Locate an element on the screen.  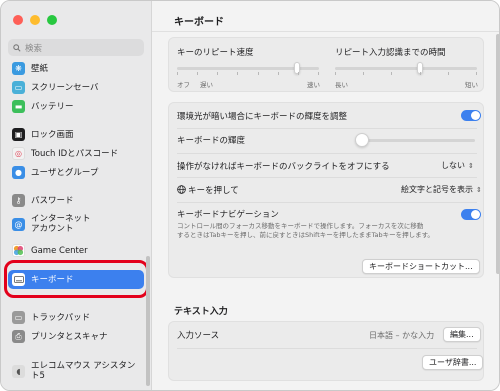
sidebar-item-game-center: Game Center is located at coordinates (76, 250).